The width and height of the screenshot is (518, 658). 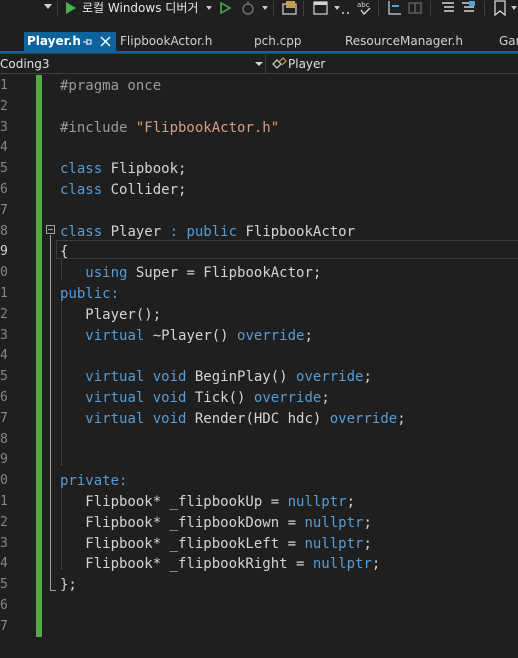 What do you see at coordinates (48, 6) in the screenshot?
I see `config-dropdown-arrow-icon` at bounding box center [48, 6].